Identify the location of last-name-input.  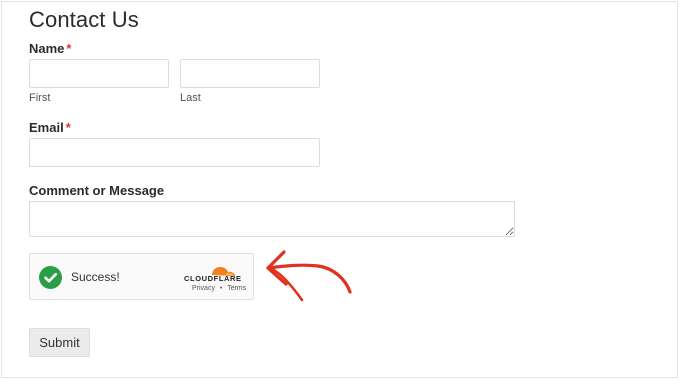
(250, 73).